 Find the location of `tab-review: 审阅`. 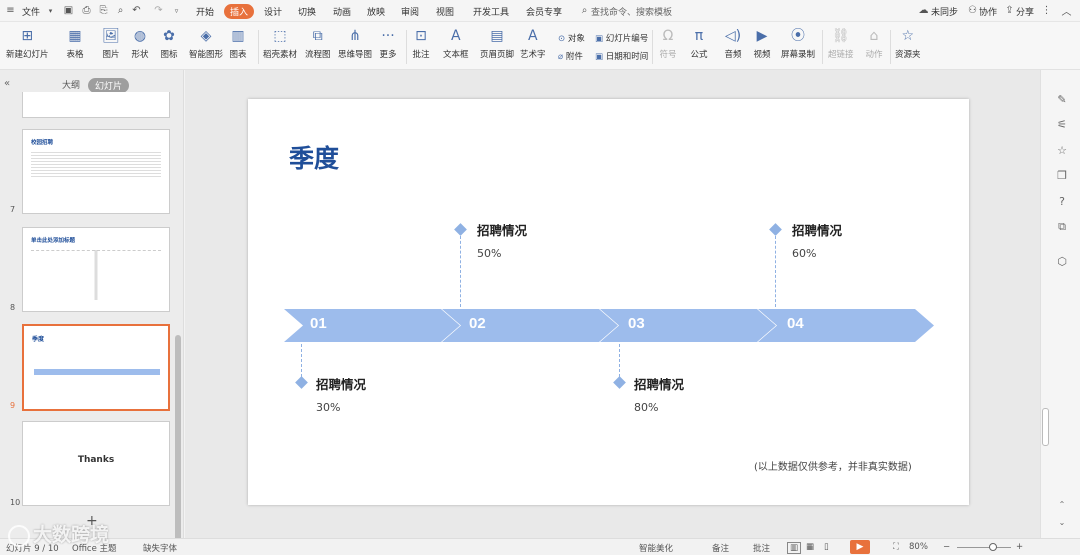

tab-review: 审阅 is located at coordinates (410, 11).